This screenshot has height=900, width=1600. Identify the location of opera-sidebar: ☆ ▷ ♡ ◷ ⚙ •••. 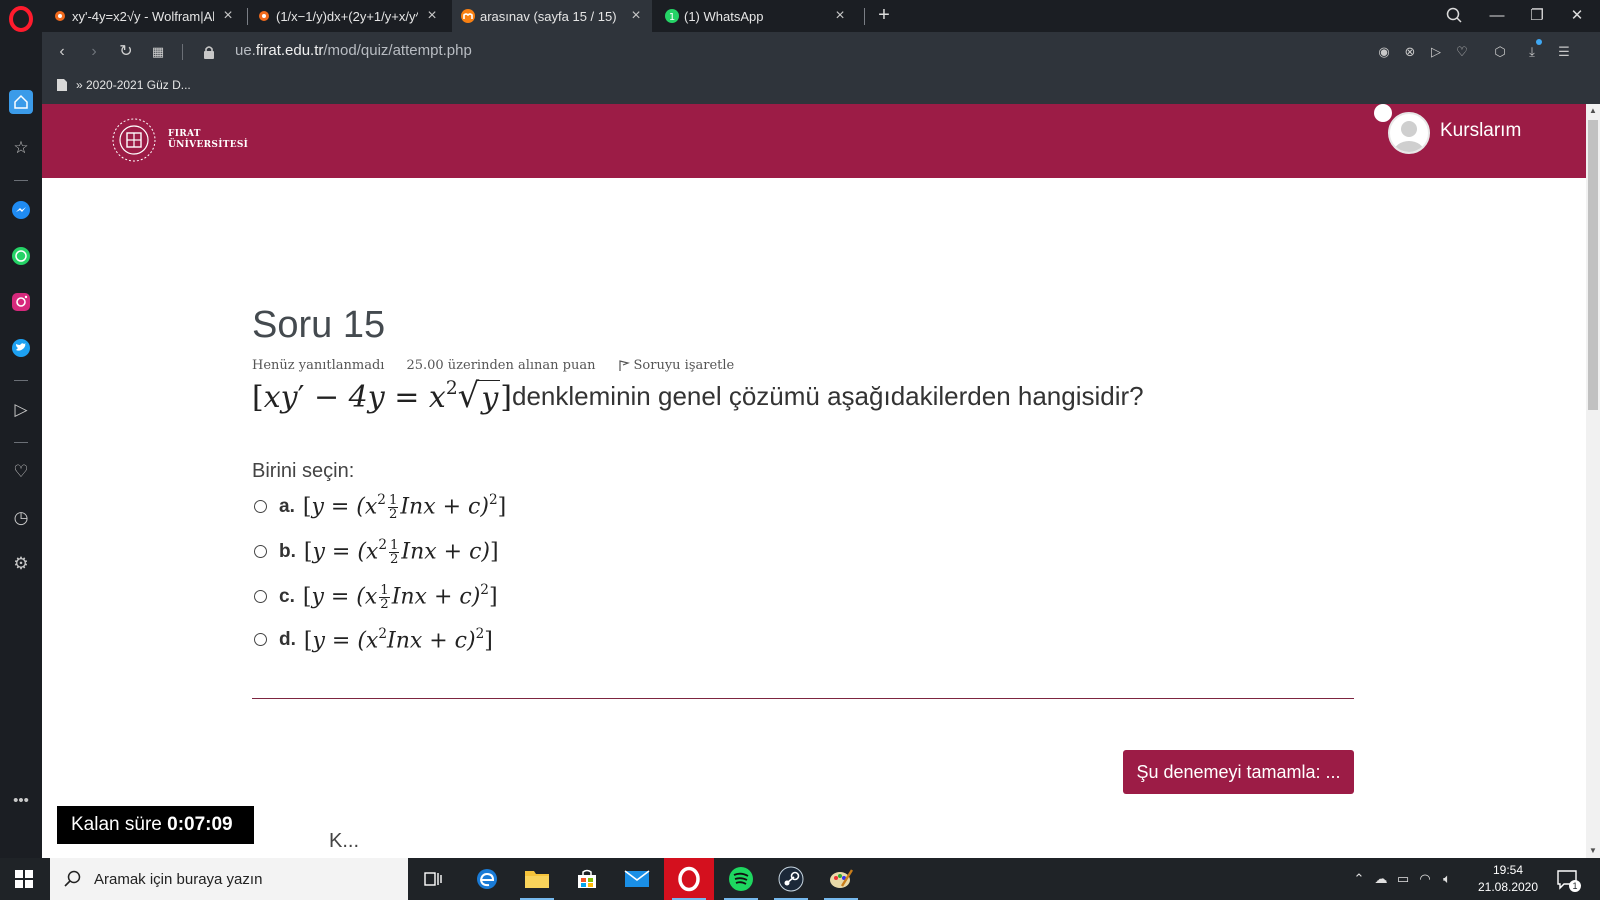
(21, 445).